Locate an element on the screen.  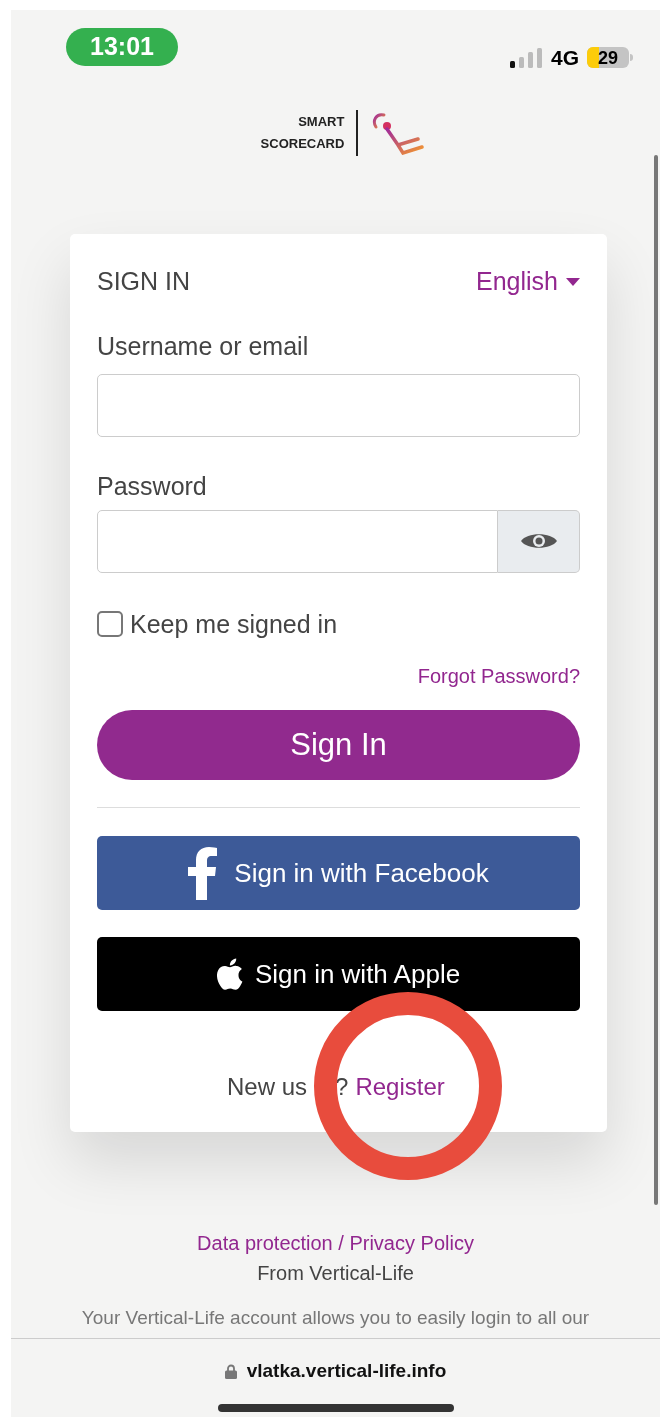
field-label: Username or email is located at coordinates (203, 345).